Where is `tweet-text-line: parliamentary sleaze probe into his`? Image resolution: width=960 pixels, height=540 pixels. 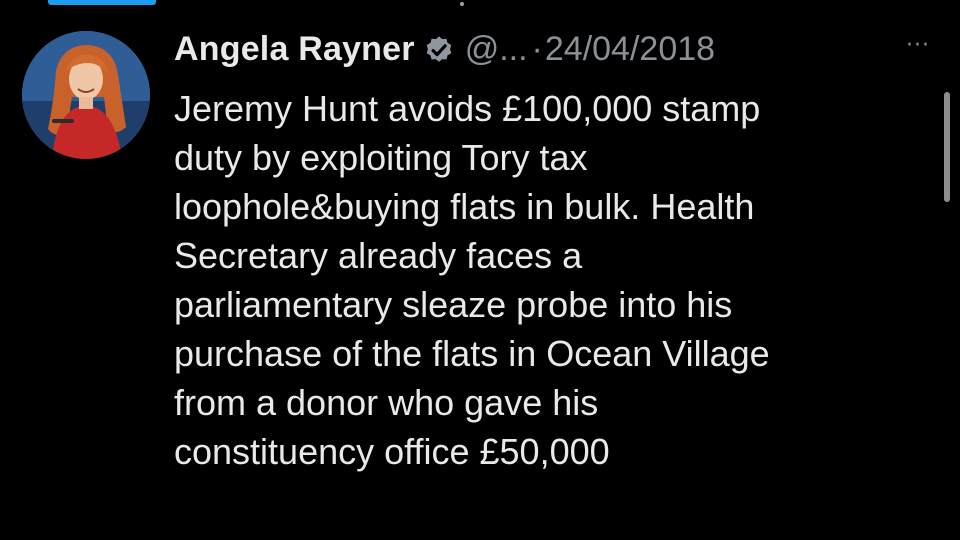 tweet-text-line: parliamentary sleaze probe into his is located at coordinates (453, 304).